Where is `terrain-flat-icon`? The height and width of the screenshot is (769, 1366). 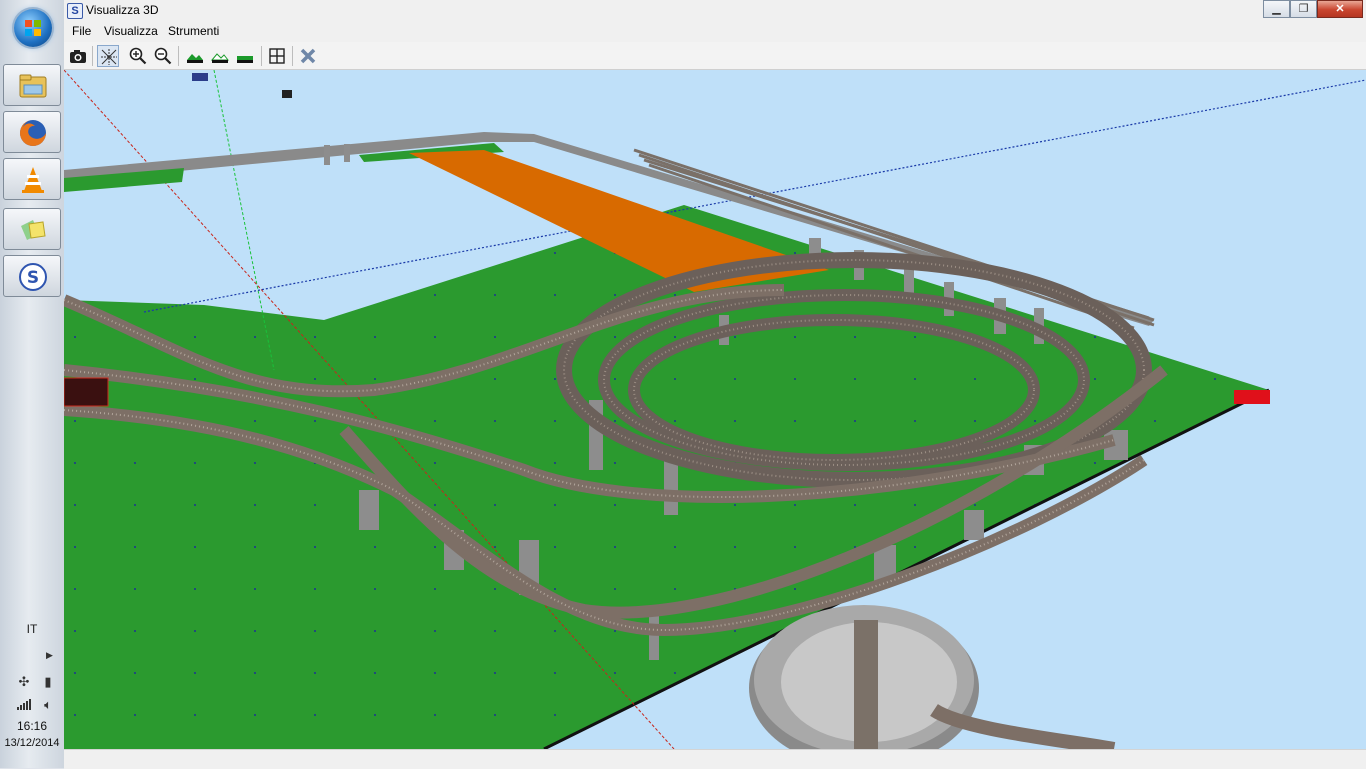 terrain-flat-icon is located at coordinates (245, 59).